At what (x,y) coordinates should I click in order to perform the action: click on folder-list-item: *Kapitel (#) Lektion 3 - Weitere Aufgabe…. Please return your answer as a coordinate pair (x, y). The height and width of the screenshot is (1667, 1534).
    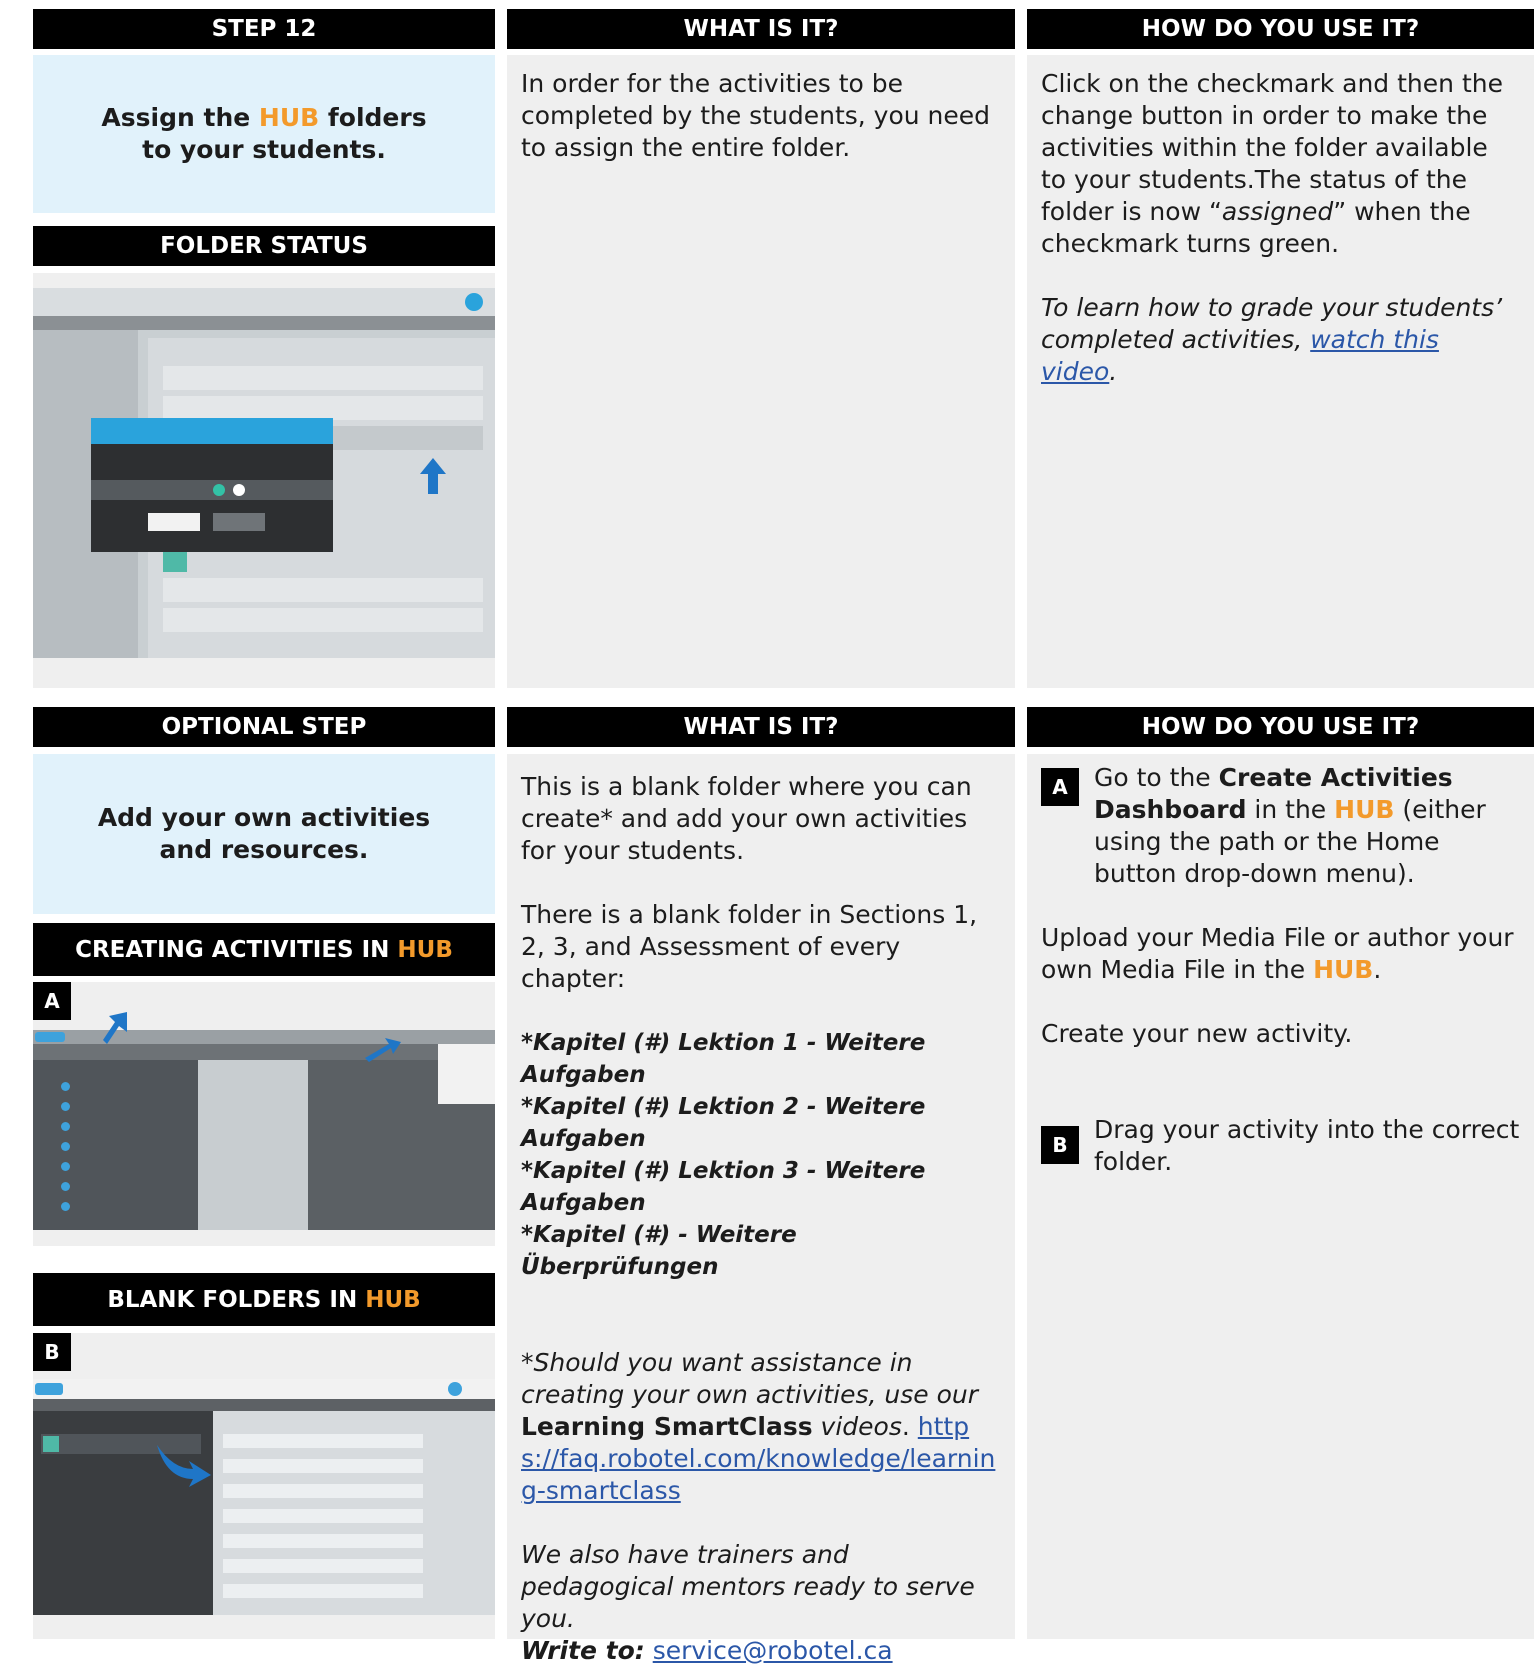
    Looking at the image, I should click on (723, 1187).